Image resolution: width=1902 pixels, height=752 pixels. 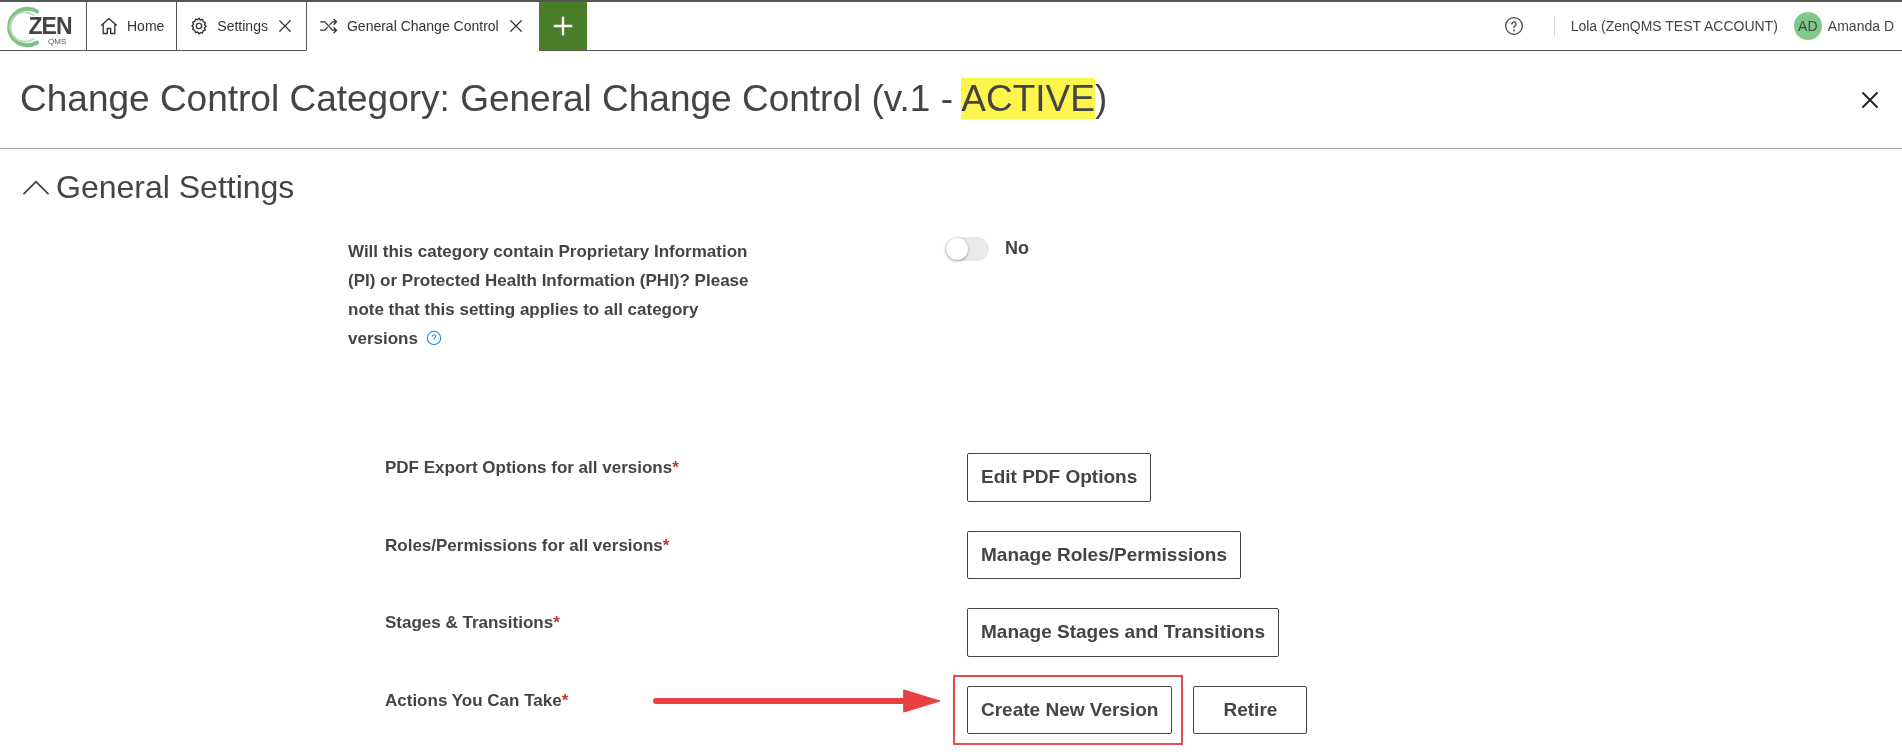 I want to click on setting-label: Stages & Transitions*, so click(x=473, y=623).